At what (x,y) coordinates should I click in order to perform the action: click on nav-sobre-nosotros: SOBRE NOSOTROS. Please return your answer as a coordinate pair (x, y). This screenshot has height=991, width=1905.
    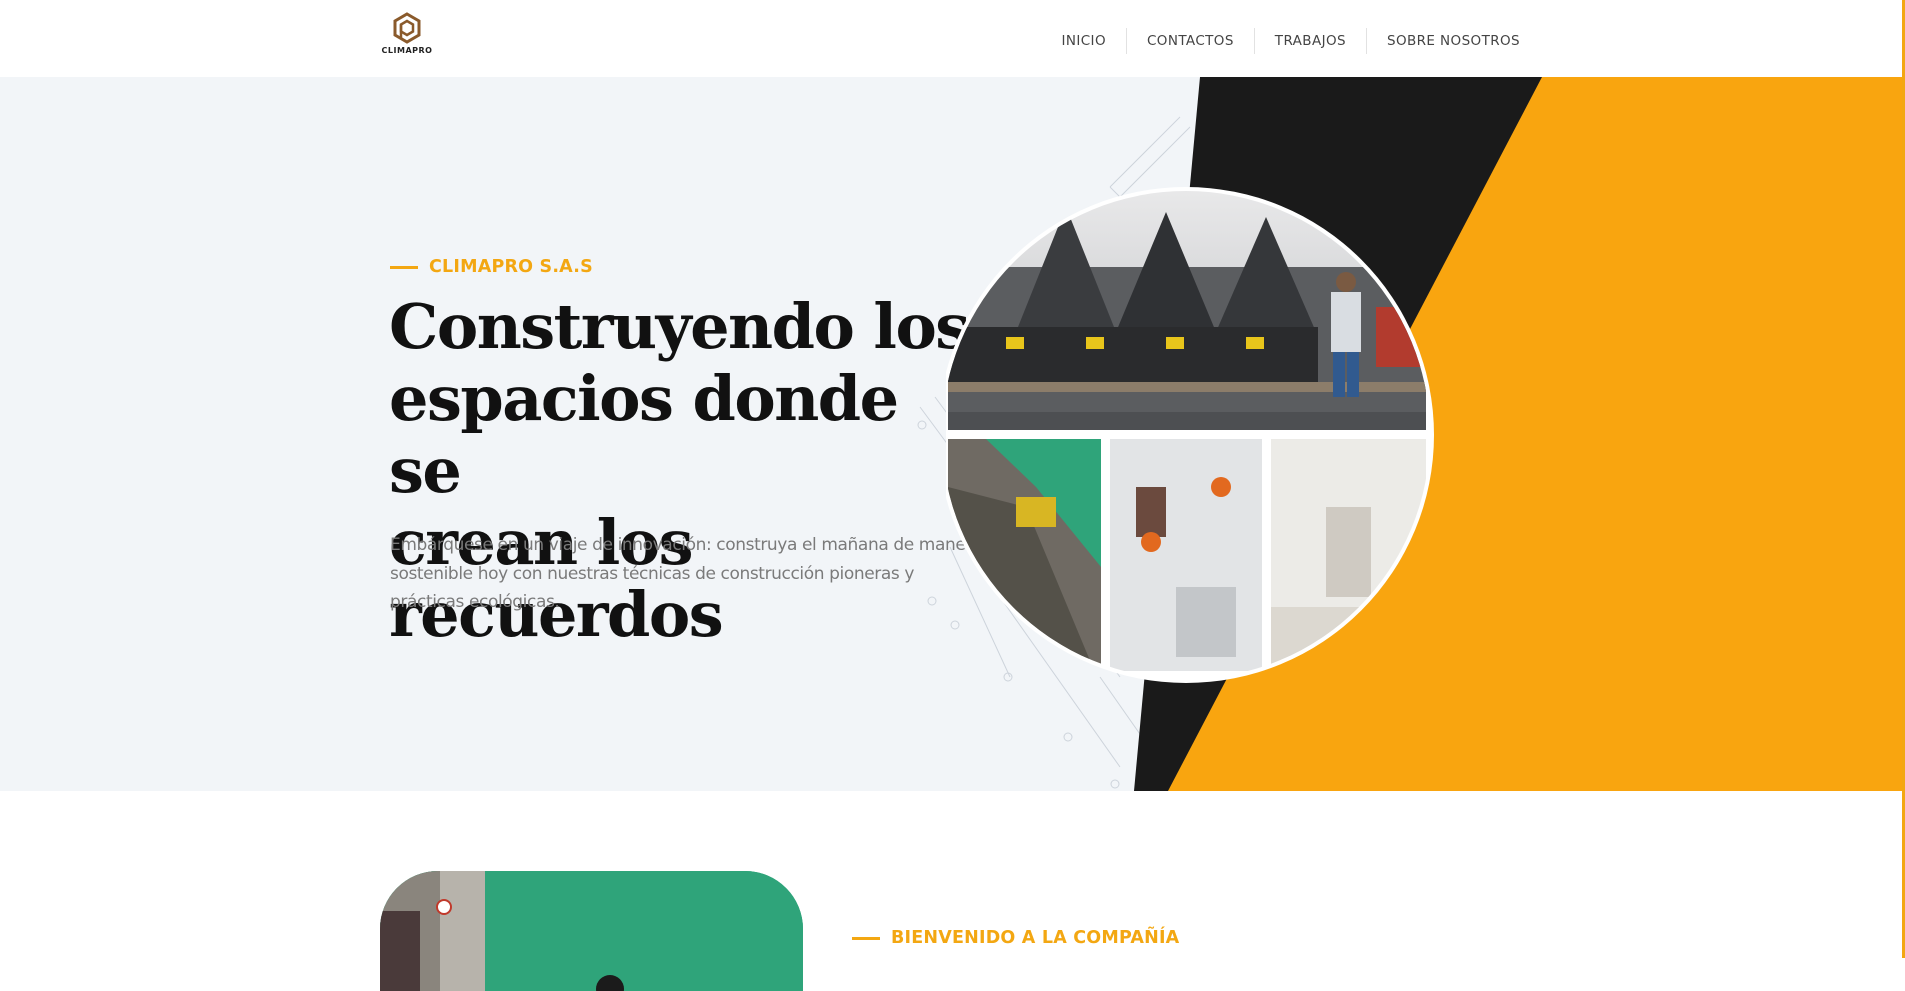
    Looking at the image, I should click on (1443, 41).